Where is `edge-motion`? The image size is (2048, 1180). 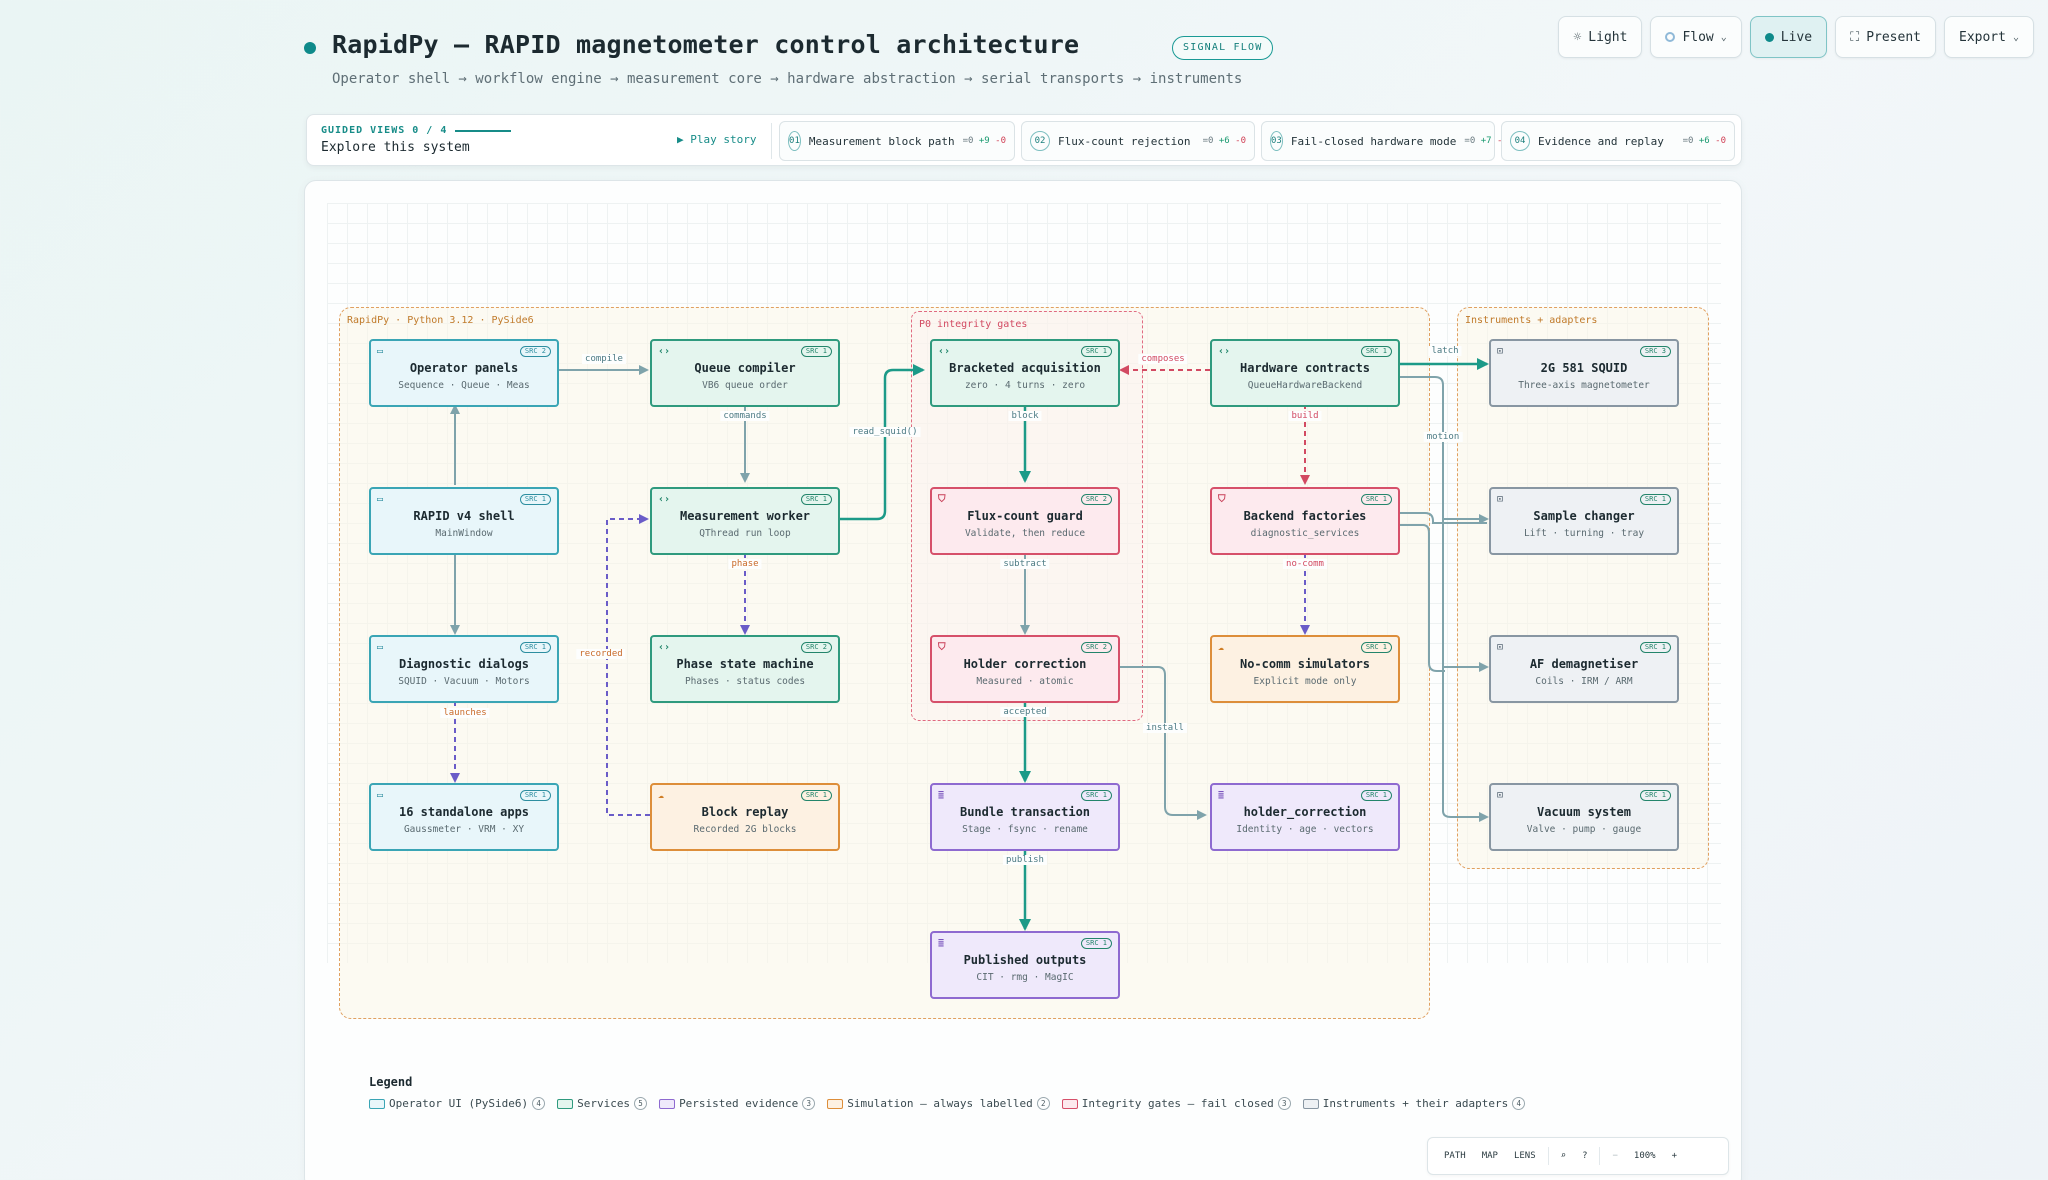
edge-motion is located at coordinates (1444, 599).